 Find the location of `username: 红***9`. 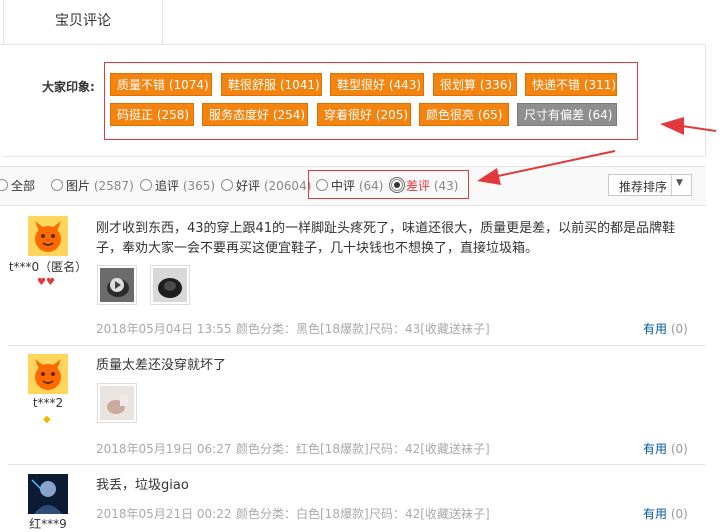

username: 红***9 is located at coordinates (48, 524).